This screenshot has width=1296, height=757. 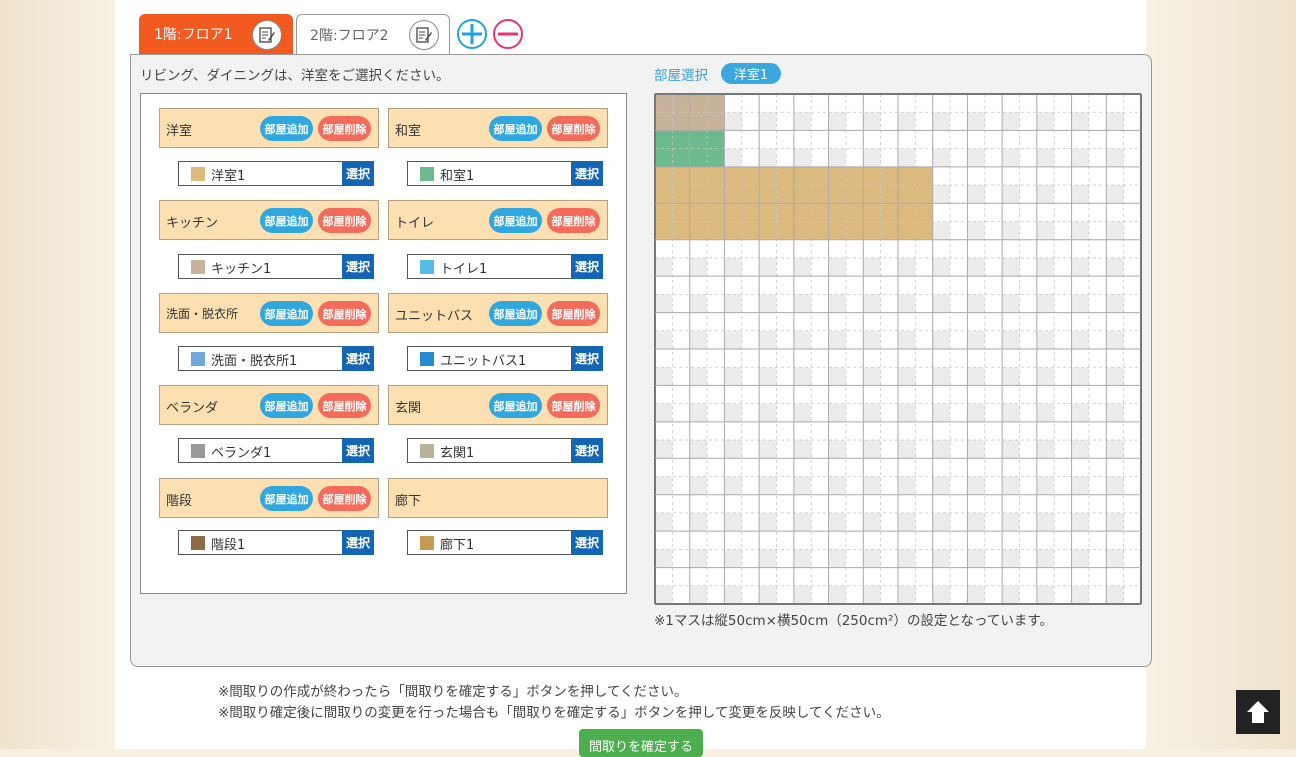 I want to click on room-label: トイレ1, so click(x=464, y=269).